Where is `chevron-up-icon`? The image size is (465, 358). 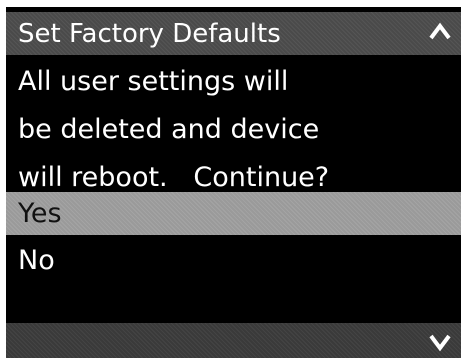 chevron-up-icon is located at coordinates (440, 32).